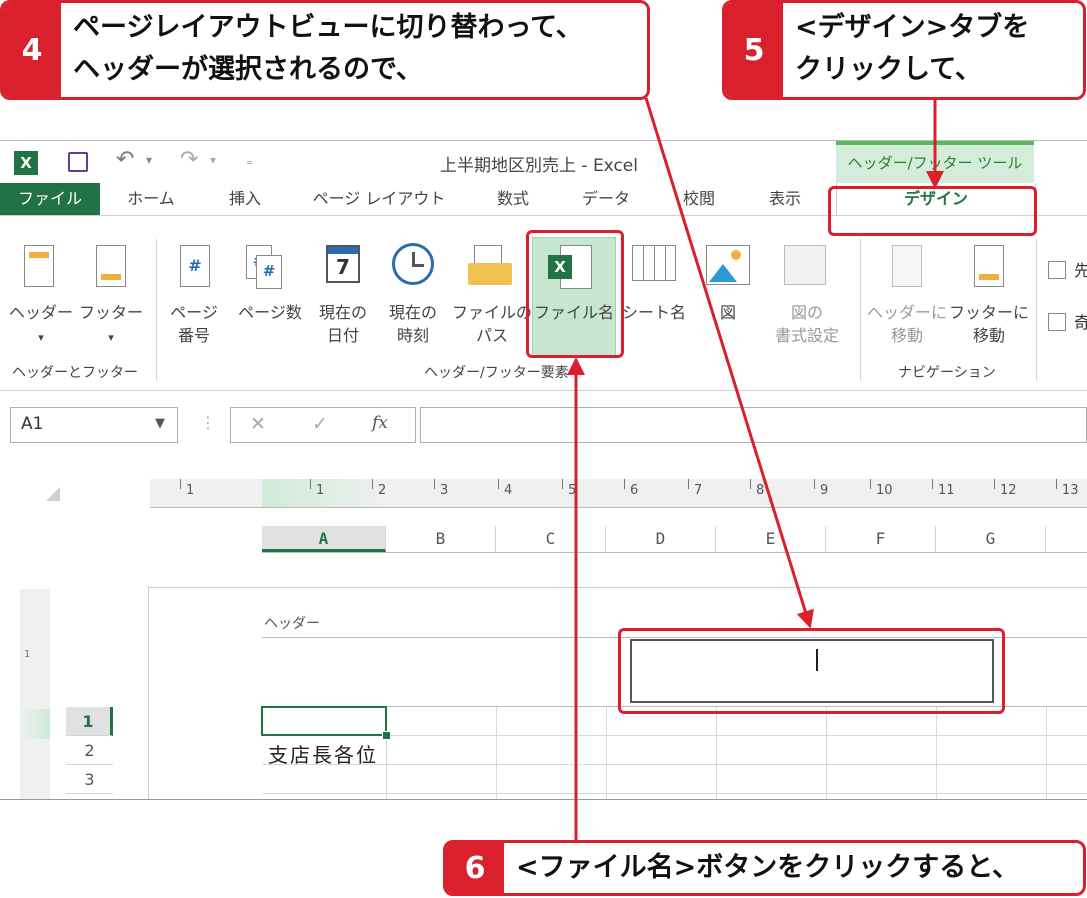 The height and width of the screenshot is (898, 1087). I want to click on callout-step-6: 6 <ファイル名>ボタンをクリックすると、, so click(764, 868).